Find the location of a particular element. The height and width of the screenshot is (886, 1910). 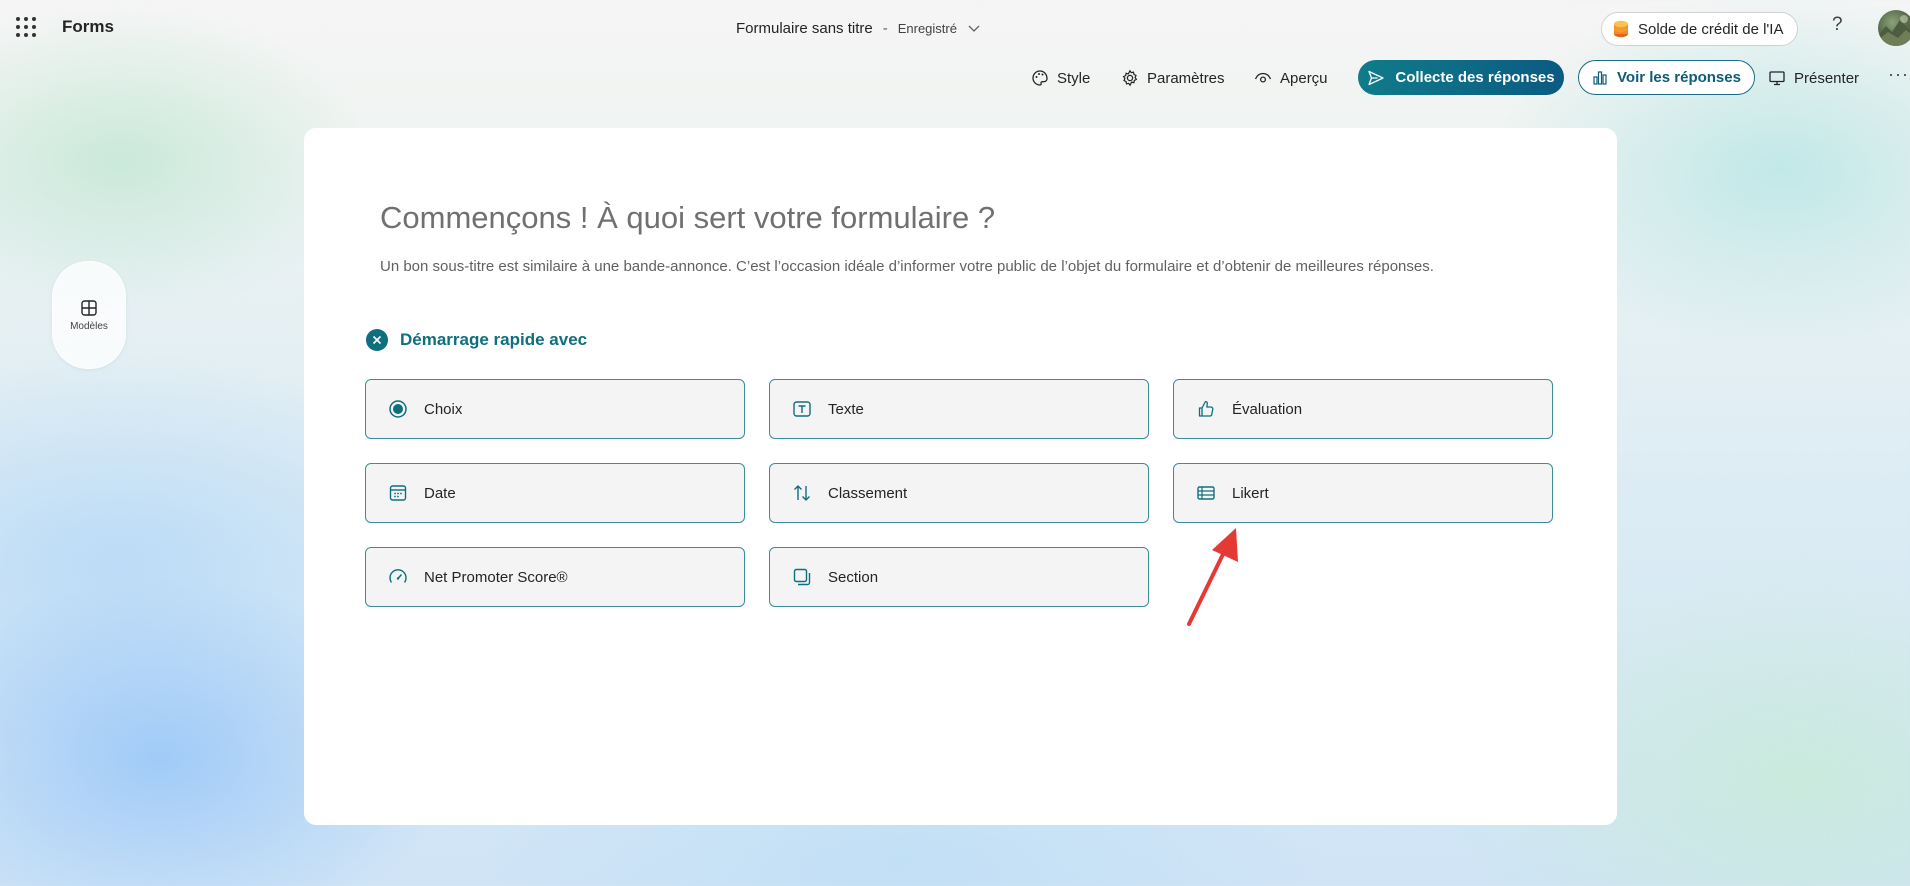

send-icon is located at coordinates (1376, 77).